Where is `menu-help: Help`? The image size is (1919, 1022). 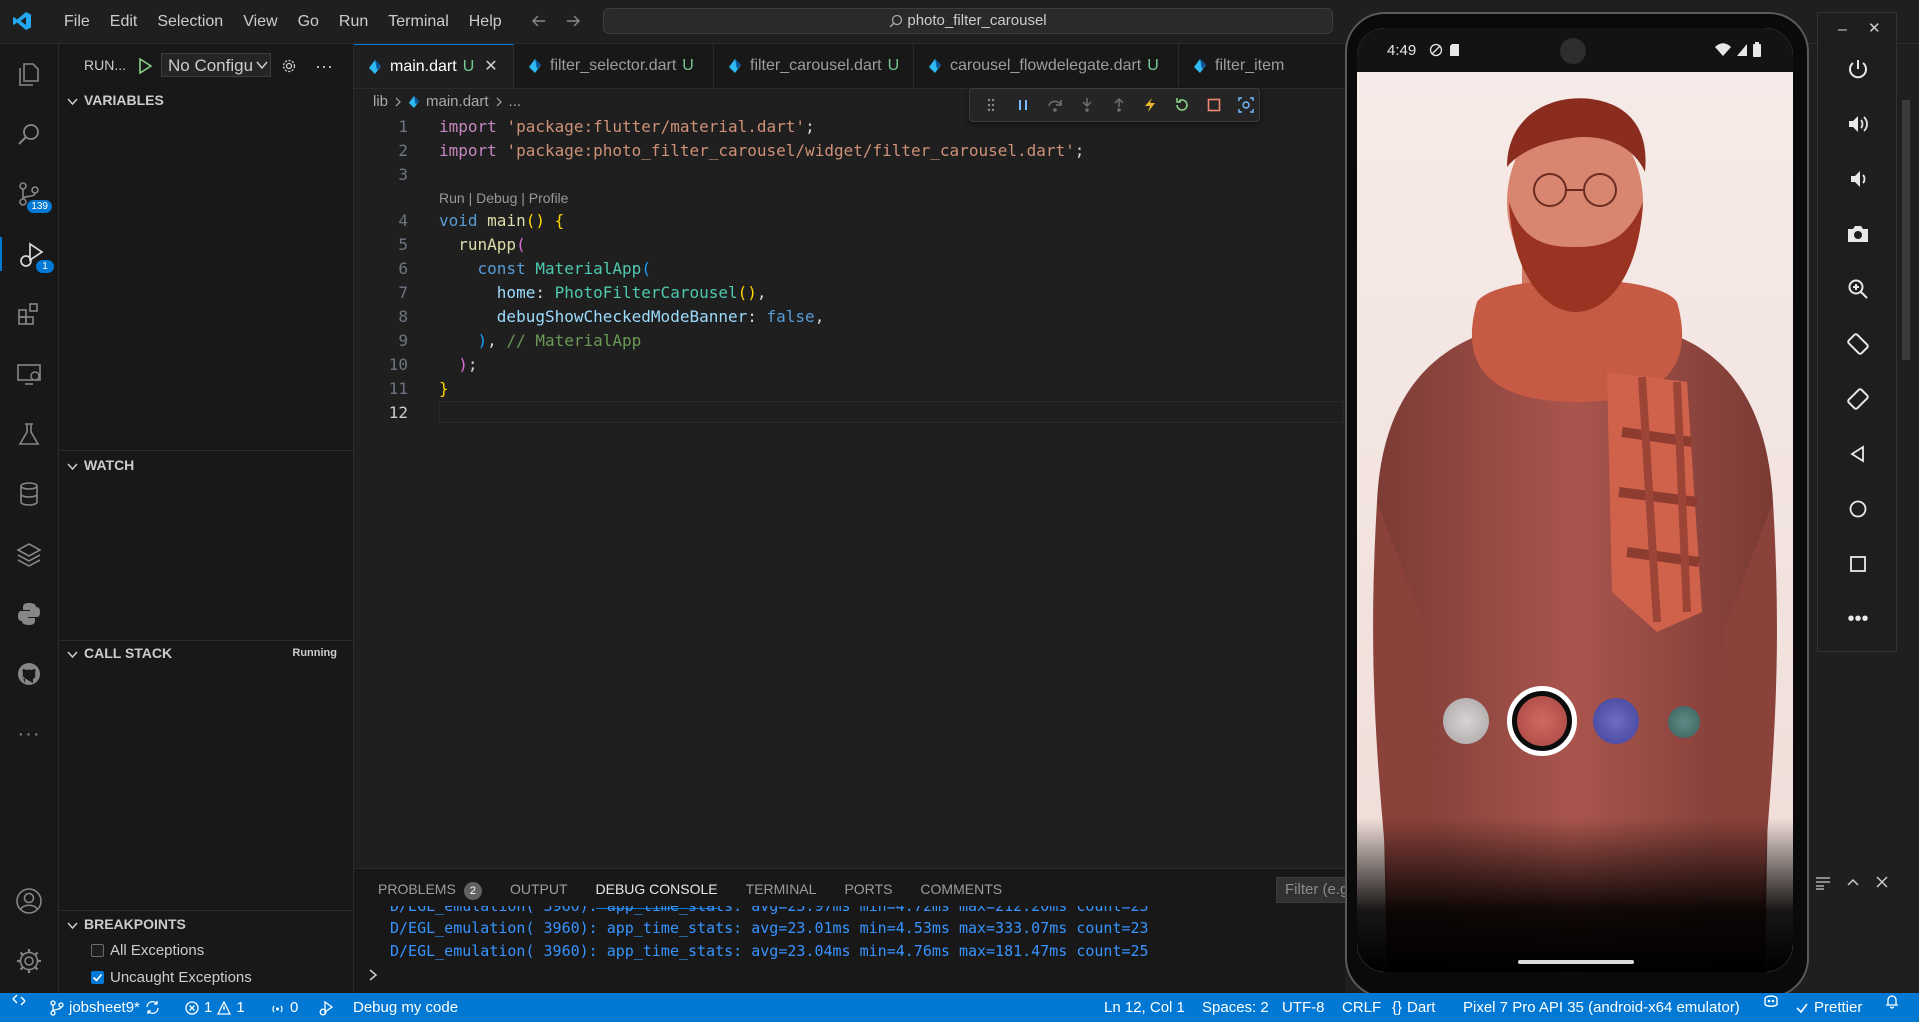
menu-help: Help is located at coordinates (485, 21).